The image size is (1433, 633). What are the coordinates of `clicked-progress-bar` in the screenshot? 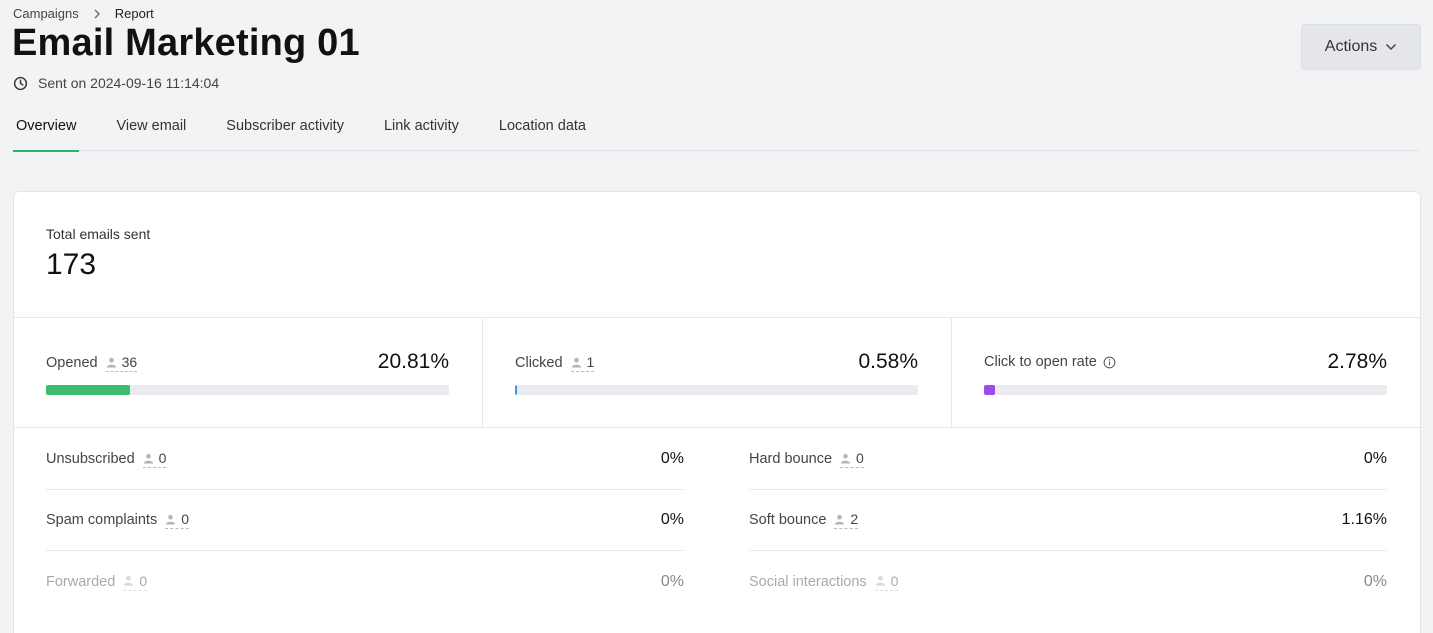 It's located at (716, 390).